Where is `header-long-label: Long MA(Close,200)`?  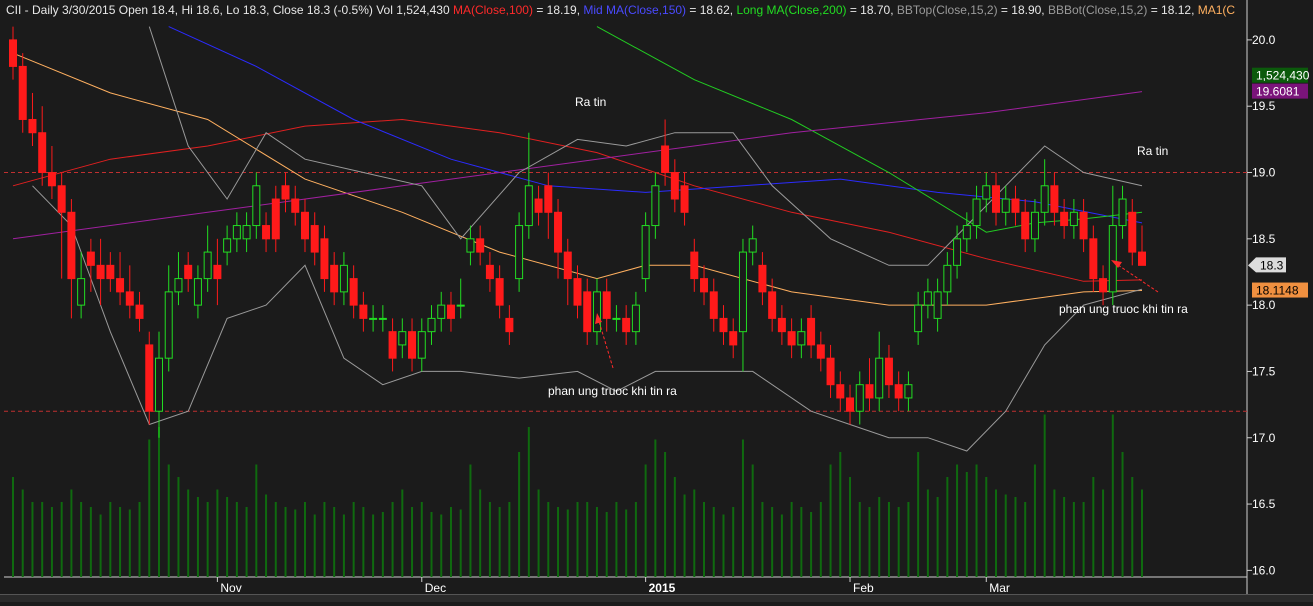
header-long-label: Long MA(Close,200) is located at coordinates (791, 10).